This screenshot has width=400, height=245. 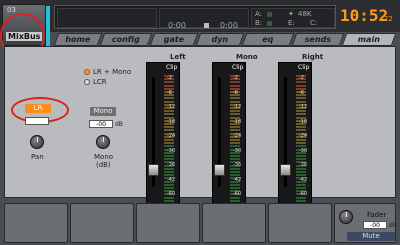 I want to click on indicator-b: B:, so click(x=259, y=23).